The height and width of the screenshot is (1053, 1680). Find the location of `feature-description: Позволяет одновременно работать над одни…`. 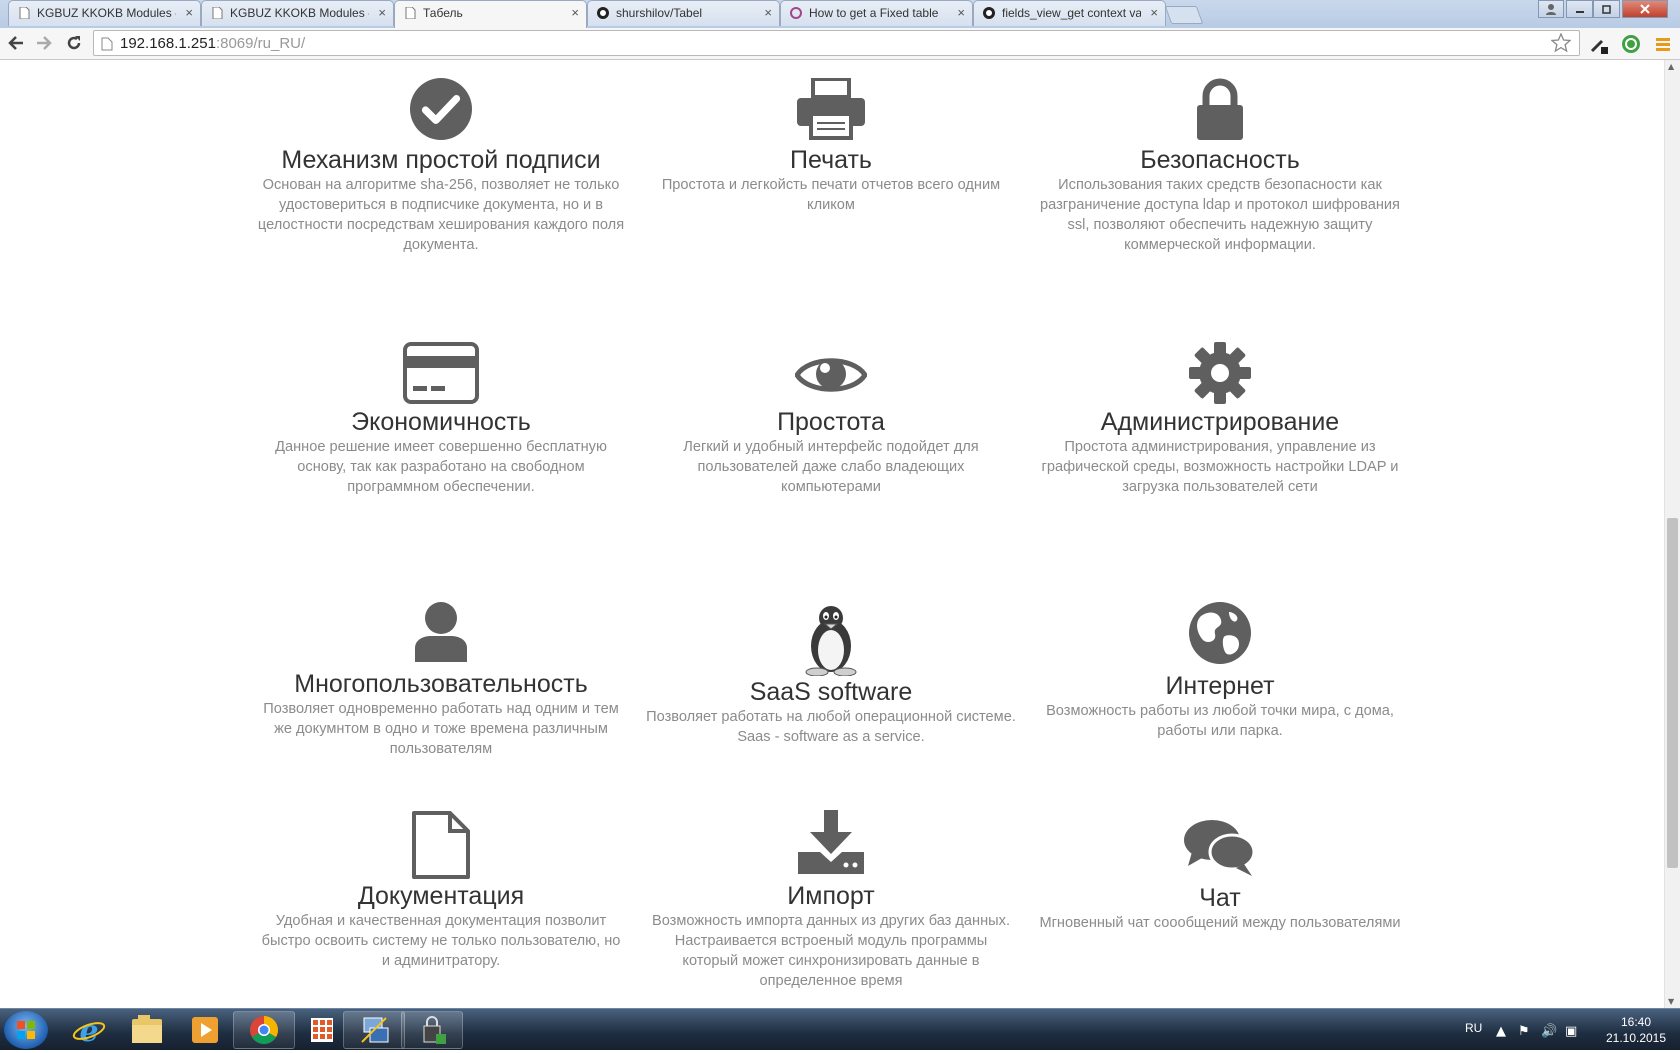

feature-description: Позволяет одновременно работать над одни… is located at coordinates (441, 729).